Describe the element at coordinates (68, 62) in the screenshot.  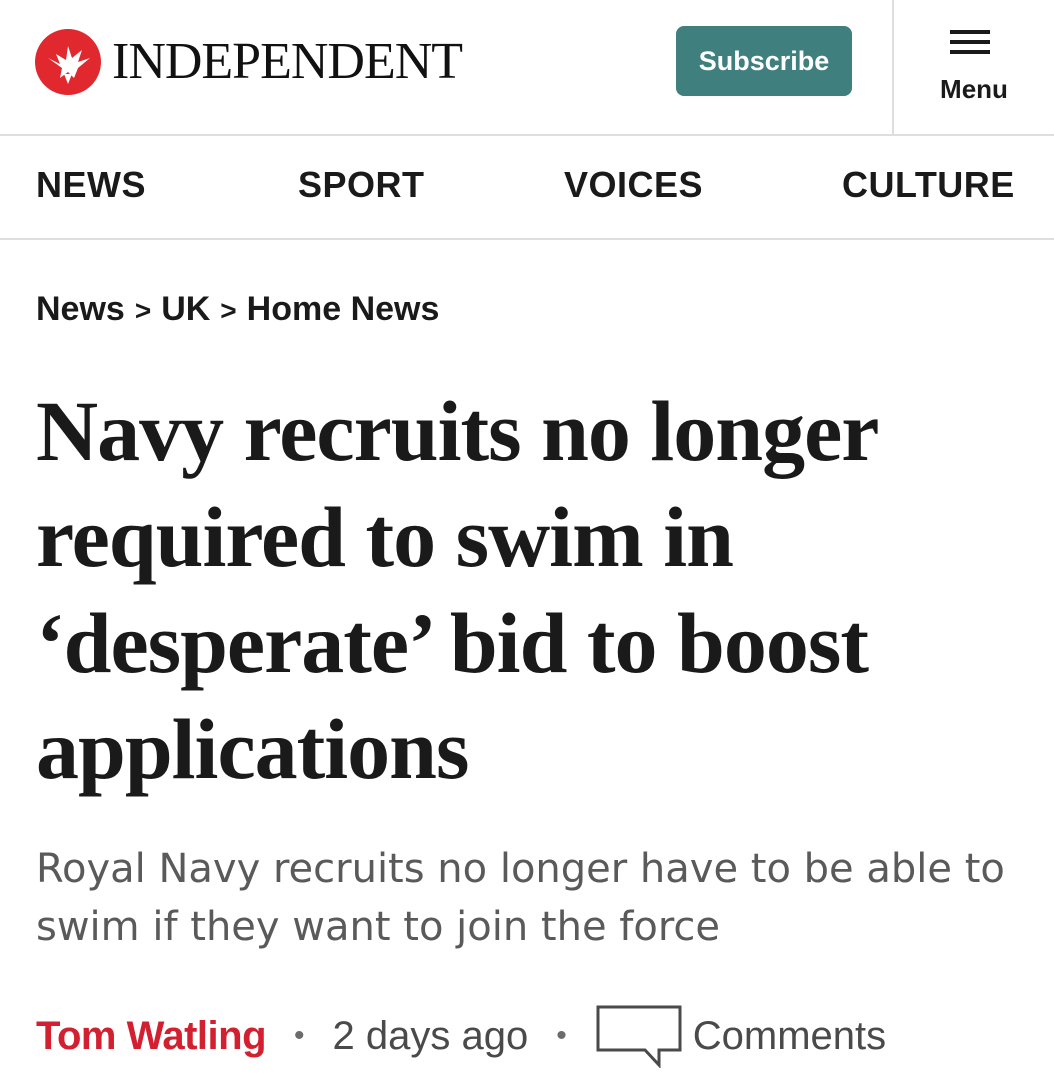
I see `eagle-icon` at that location.